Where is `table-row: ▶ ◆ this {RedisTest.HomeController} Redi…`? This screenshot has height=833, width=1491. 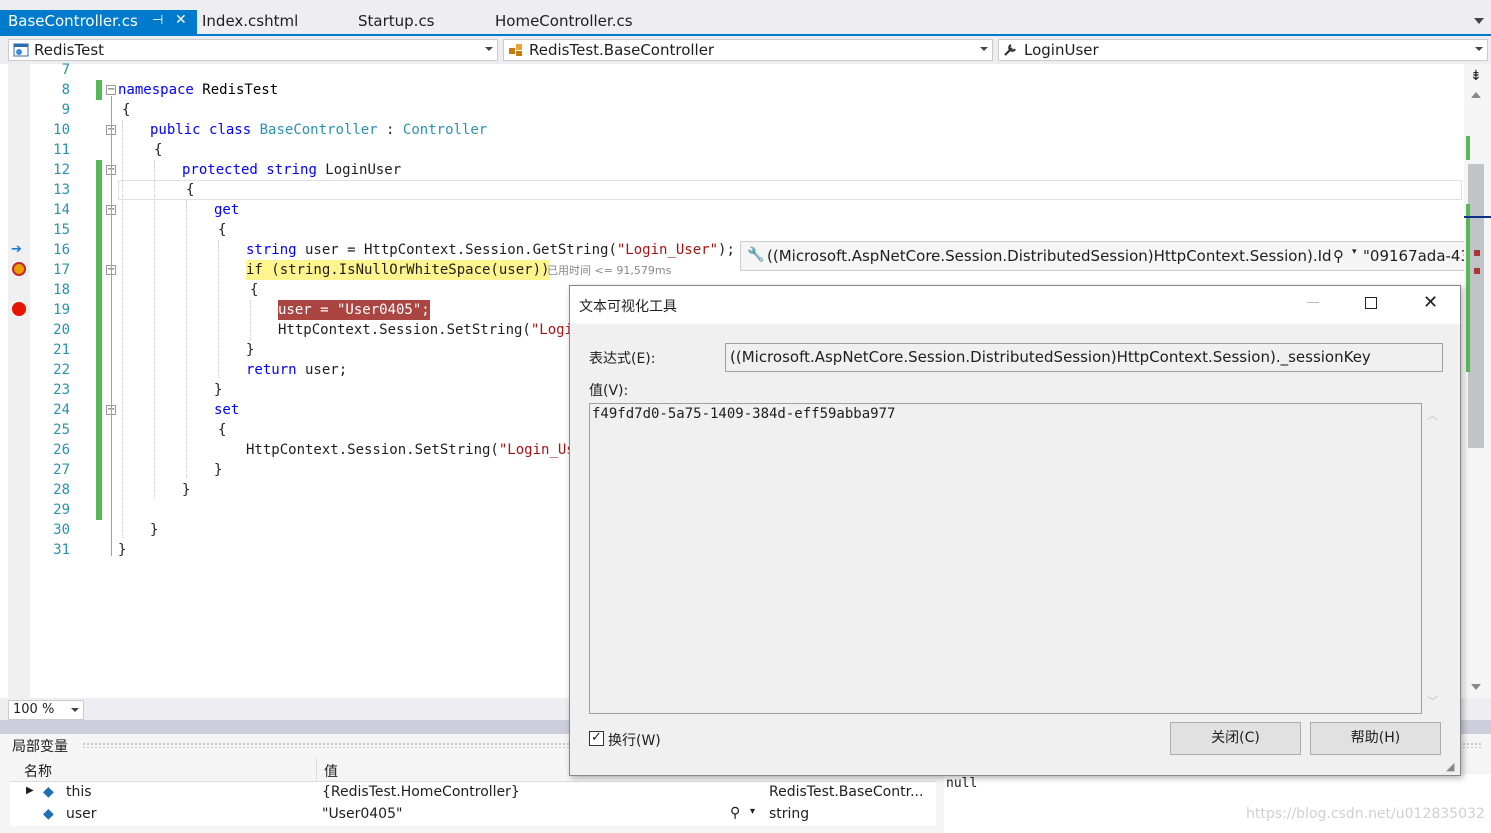
table-row: ▶ ◆ this {RedisTest.HomeController} Redi… is located at coordinates (473, 793).